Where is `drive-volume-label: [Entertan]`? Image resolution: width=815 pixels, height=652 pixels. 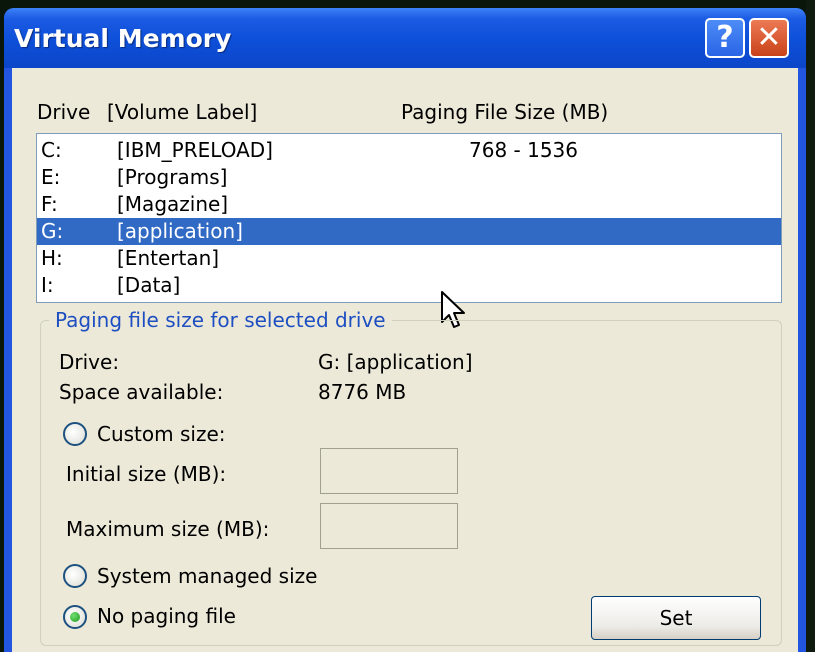
drive-volume-label: [Entertan] is located at coordinates (168, 258).